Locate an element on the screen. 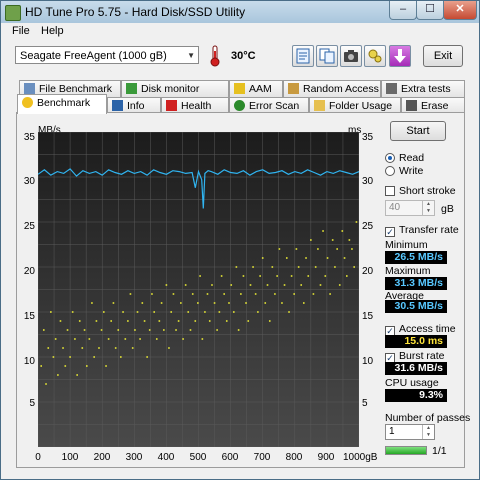 The width and height of the screenshot is (480, 480). tab-label: Disk monitor is located at coordinates (170, 89).